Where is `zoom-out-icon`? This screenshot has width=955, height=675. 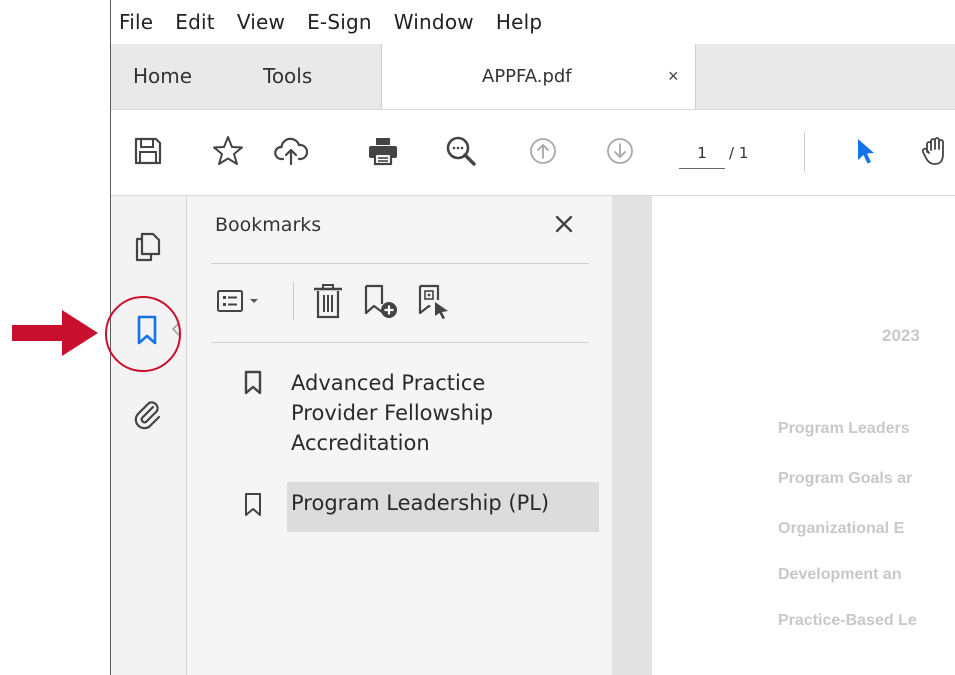
zoom-out-icon is located at coordinates (461, 151).